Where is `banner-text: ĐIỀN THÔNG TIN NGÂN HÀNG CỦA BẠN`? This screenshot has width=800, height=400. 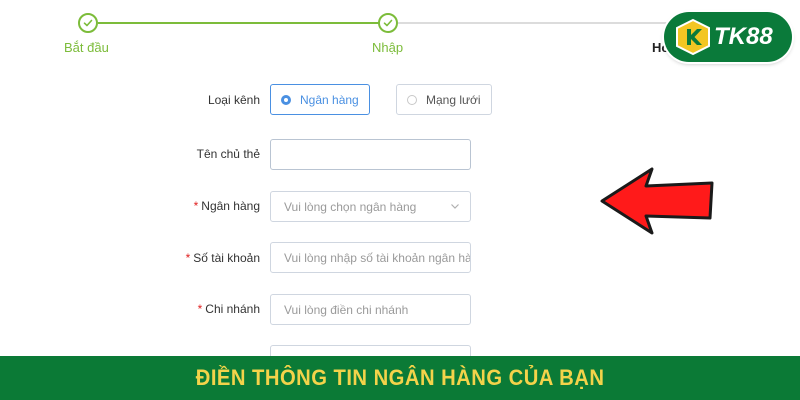
banner-text: ĐIỀN THÔNG TIN NGÂN HÀNG CỦA BẠN is located at coordinates (400, 377).